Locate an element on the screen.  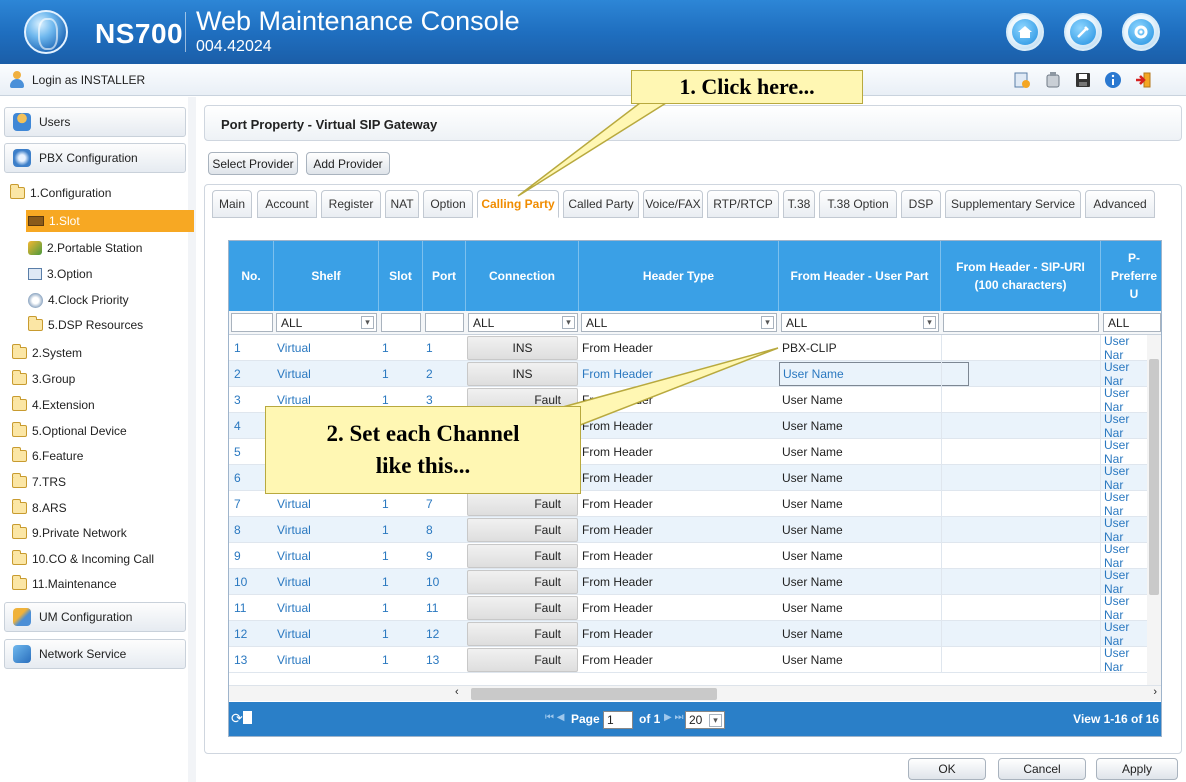
callout-pointers is located at coordinates (648, 270).